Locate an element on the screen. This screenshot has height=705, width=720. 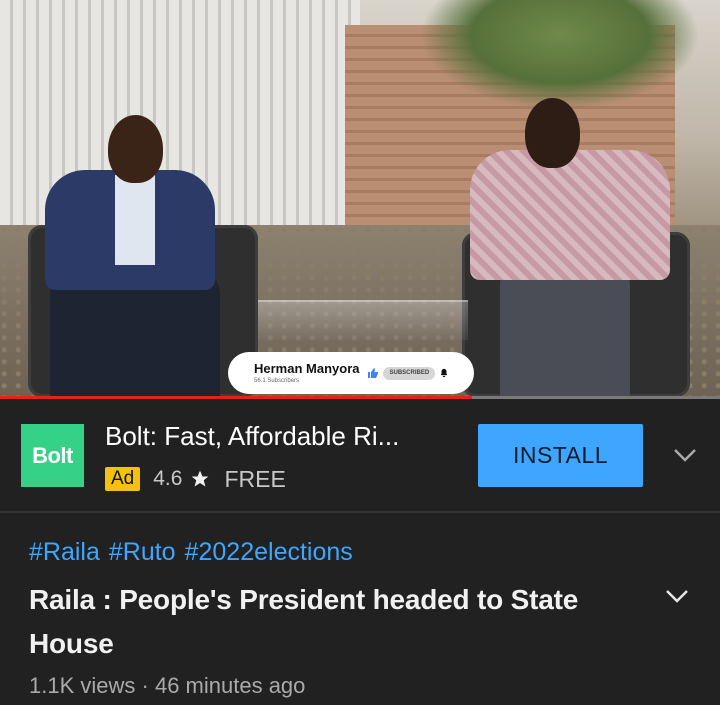
divider is located at coordinates (360, 512).